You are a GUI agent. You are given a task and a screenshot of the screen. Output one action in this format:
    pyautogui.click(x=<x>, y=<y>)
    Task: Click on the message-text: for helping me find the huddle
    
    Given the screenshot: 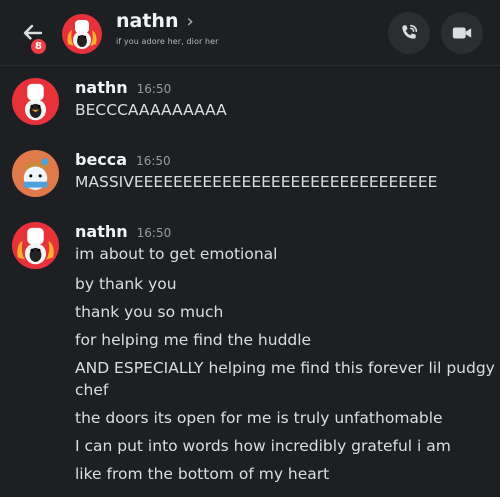 What is the action you would take?
    pyautogui.click(x=193, y=340)
    